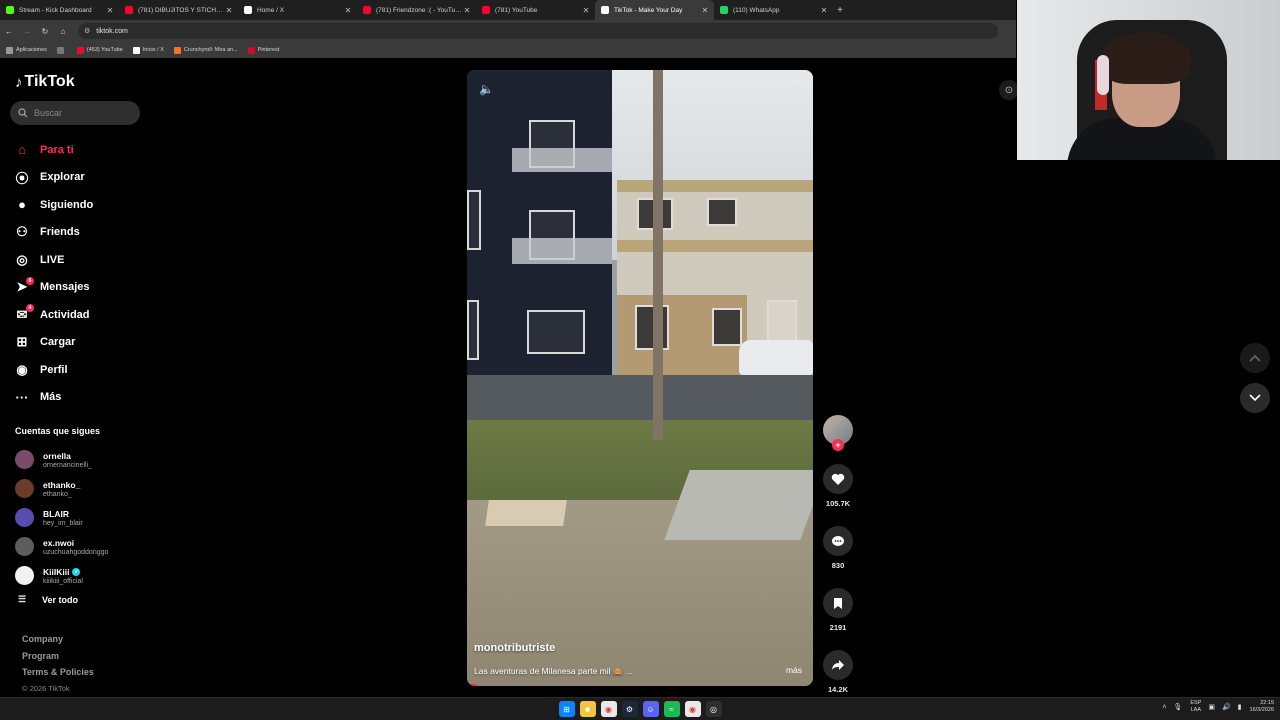 The image size is (1280, 720). Describe the element at coordinates (838, 541) in the screenshot. I see `comment-button` at that location.